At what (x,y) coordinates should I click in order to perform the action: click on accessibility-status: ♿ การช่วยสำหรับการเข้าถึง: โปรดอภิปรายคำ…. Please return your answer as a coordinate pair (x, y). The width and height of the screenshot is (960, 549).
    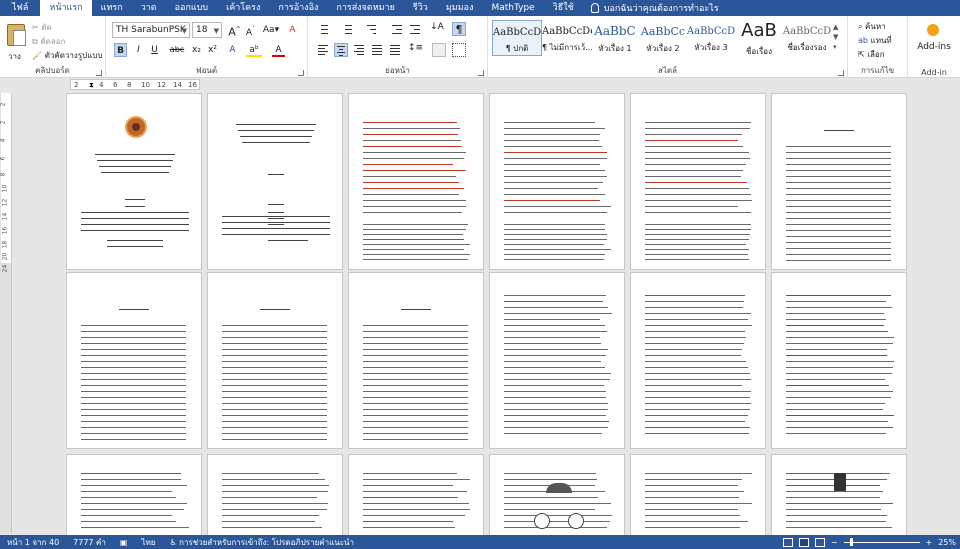
    Looking at the image, I should click on (261, 542).